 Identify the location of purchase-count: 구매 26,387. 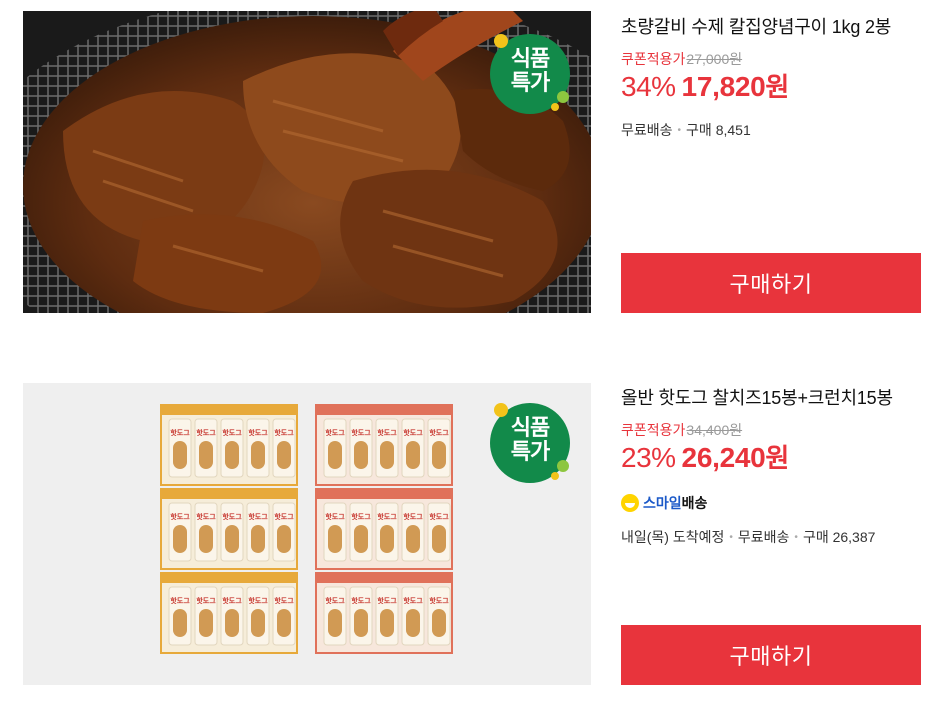
(839, 537).